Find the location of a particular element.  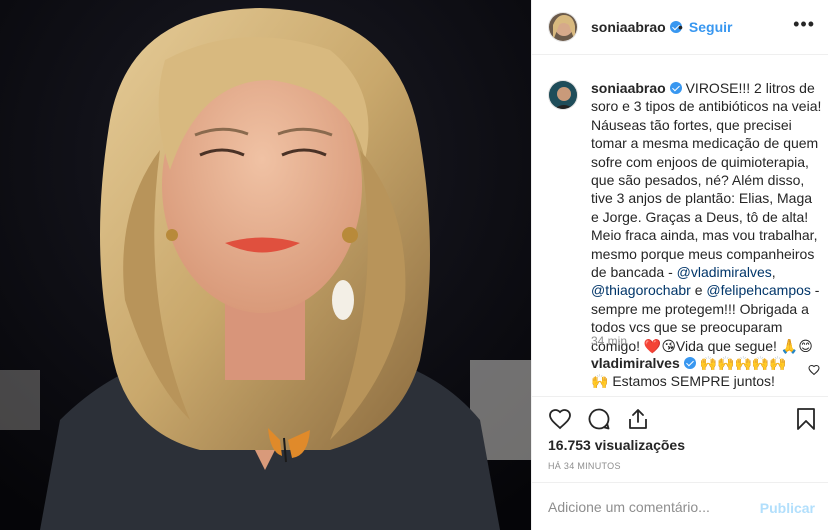

commenter-avatar is located at coordinates (563, 95).